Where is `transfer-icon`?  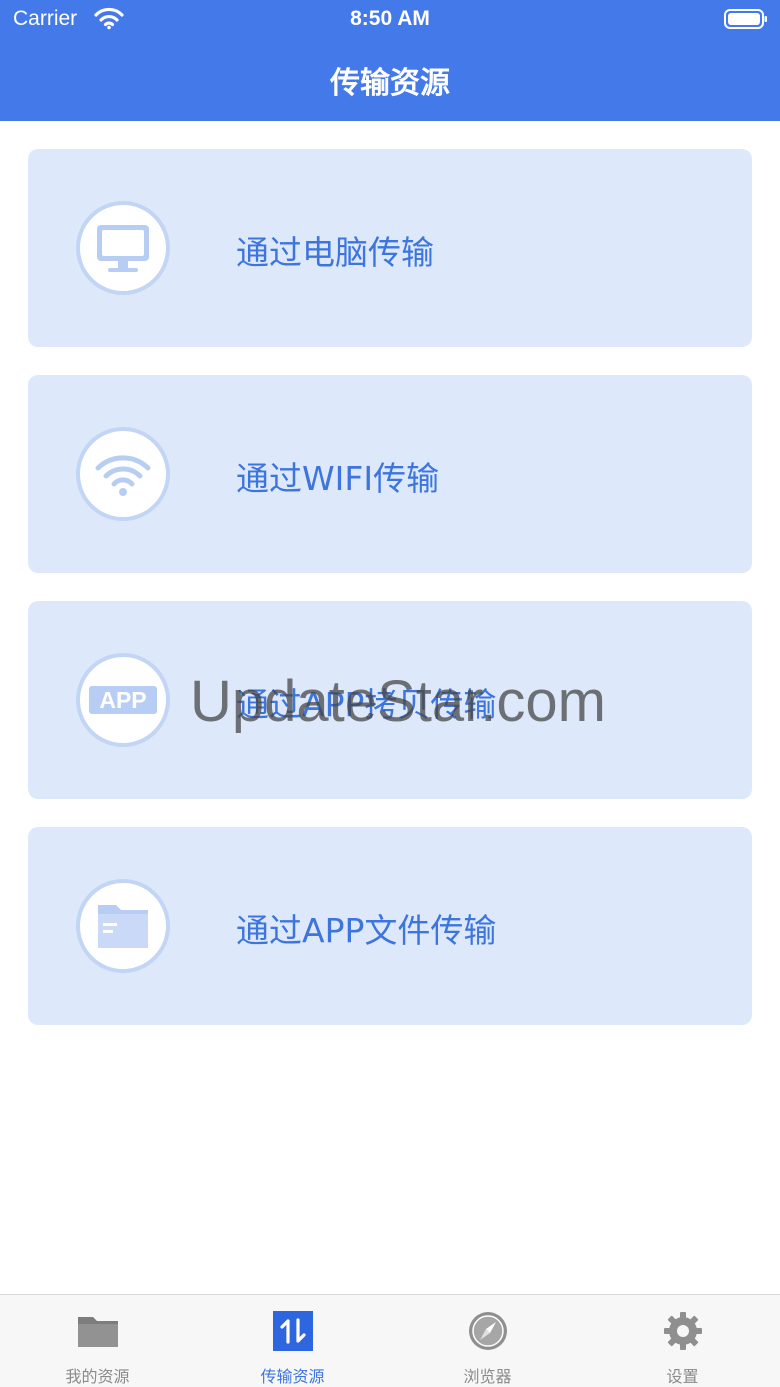 transfer-icon is located at coordinates (293, 1331).